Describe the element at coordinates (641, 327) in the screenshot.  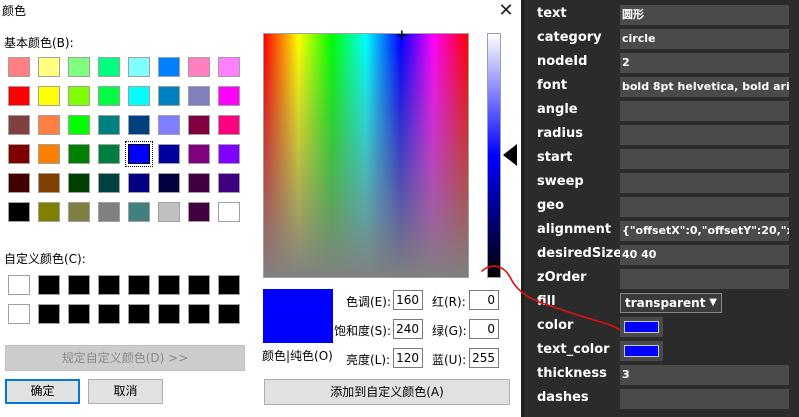
I see `prop-color-color` at that location.